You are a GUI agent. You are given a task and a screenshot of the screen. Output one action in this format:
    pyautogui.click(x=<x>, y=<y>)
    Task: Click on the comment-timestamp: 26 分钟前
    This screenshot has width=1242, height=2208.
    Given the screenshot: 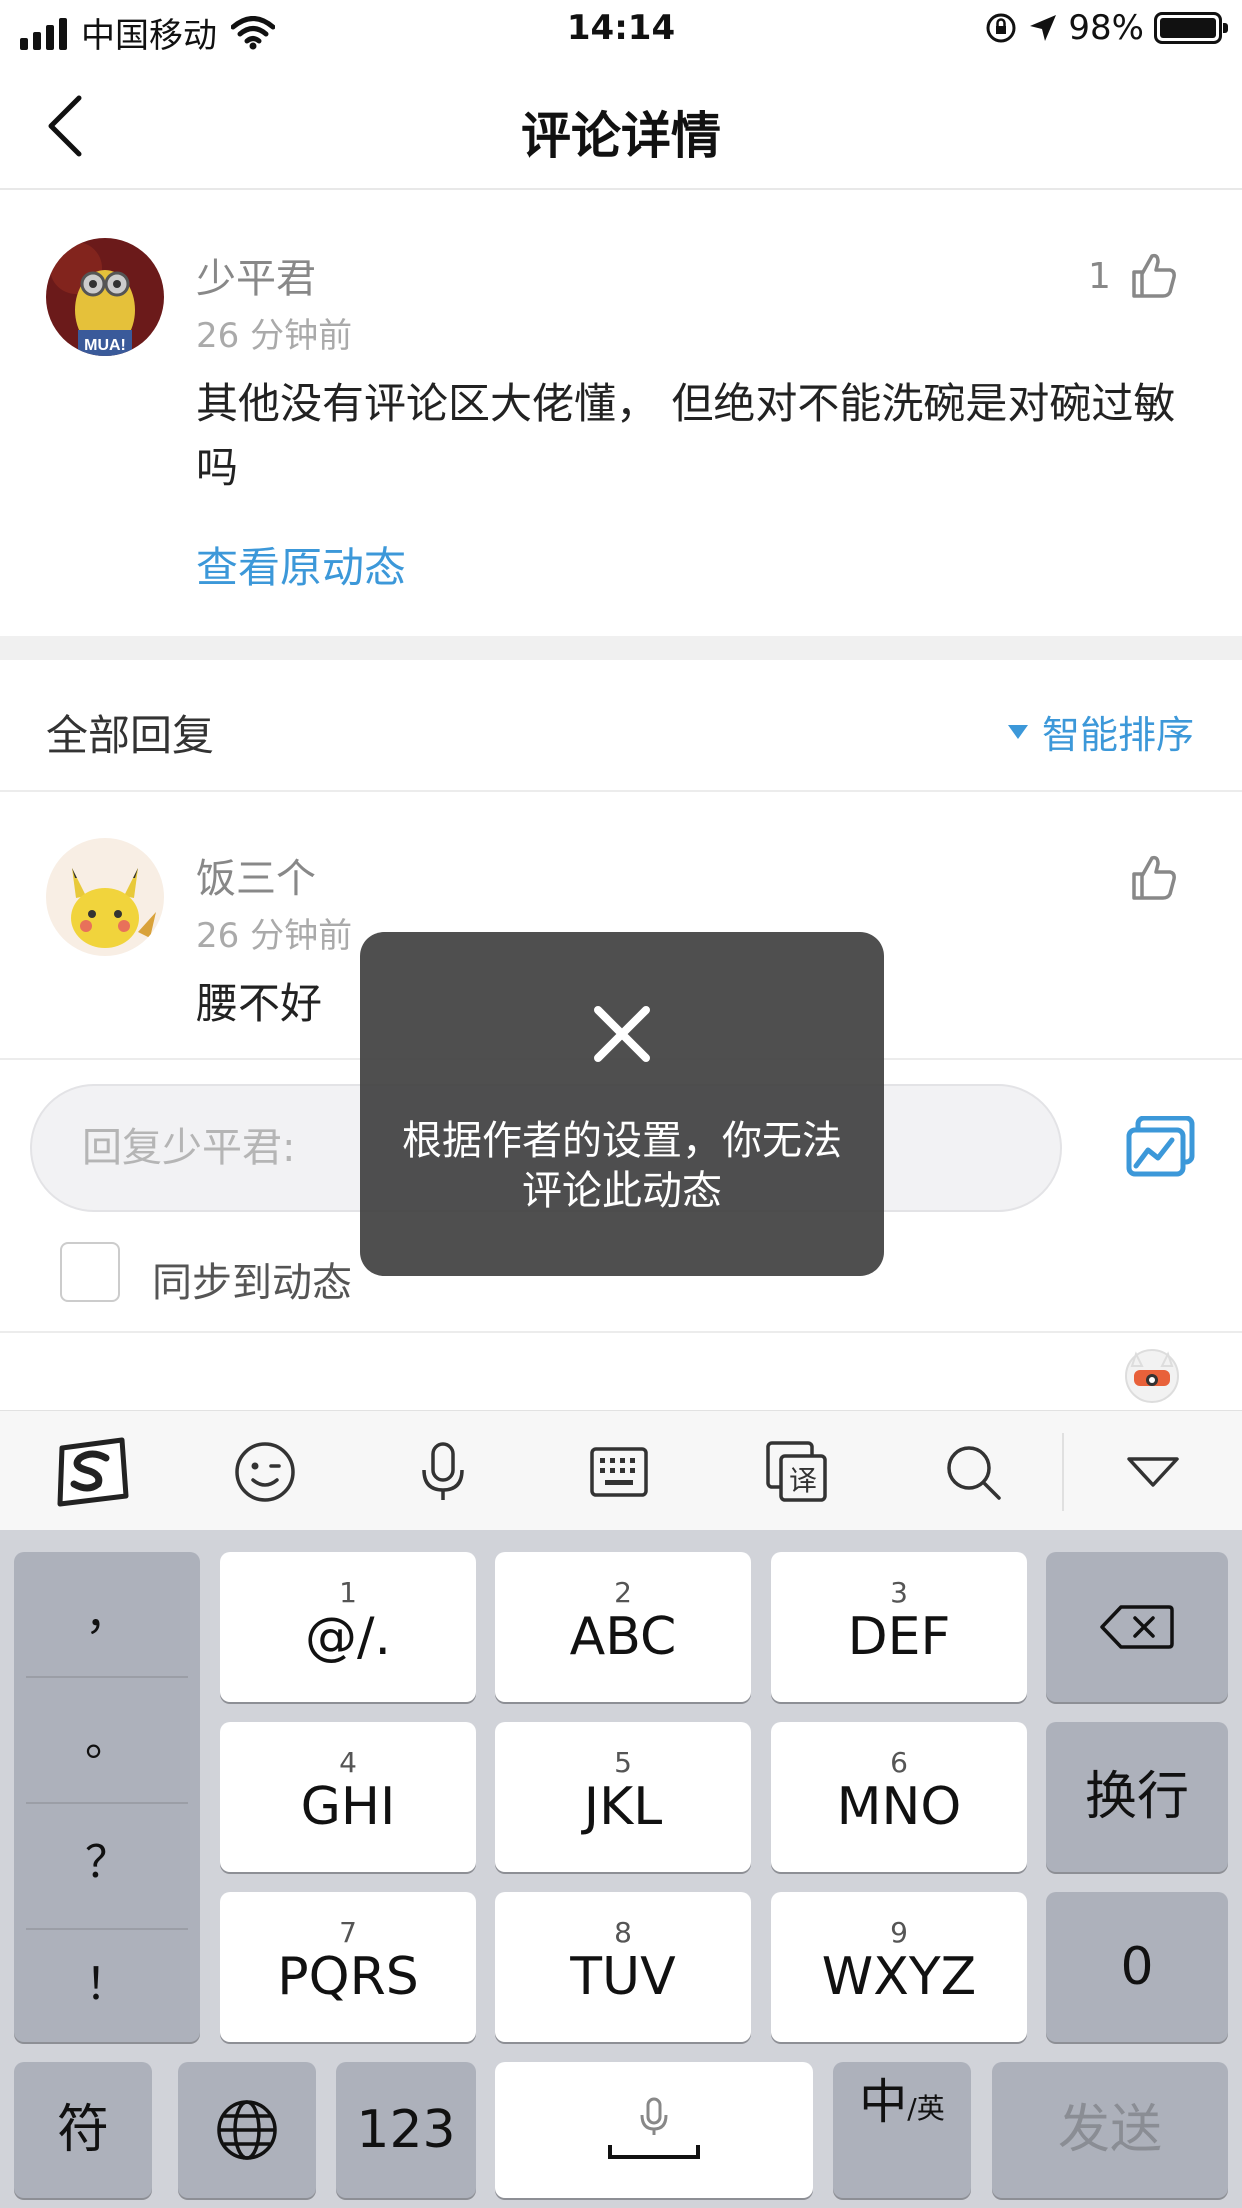 What is the action you would take?
    pyautogui.click(x=274, y=336)
    